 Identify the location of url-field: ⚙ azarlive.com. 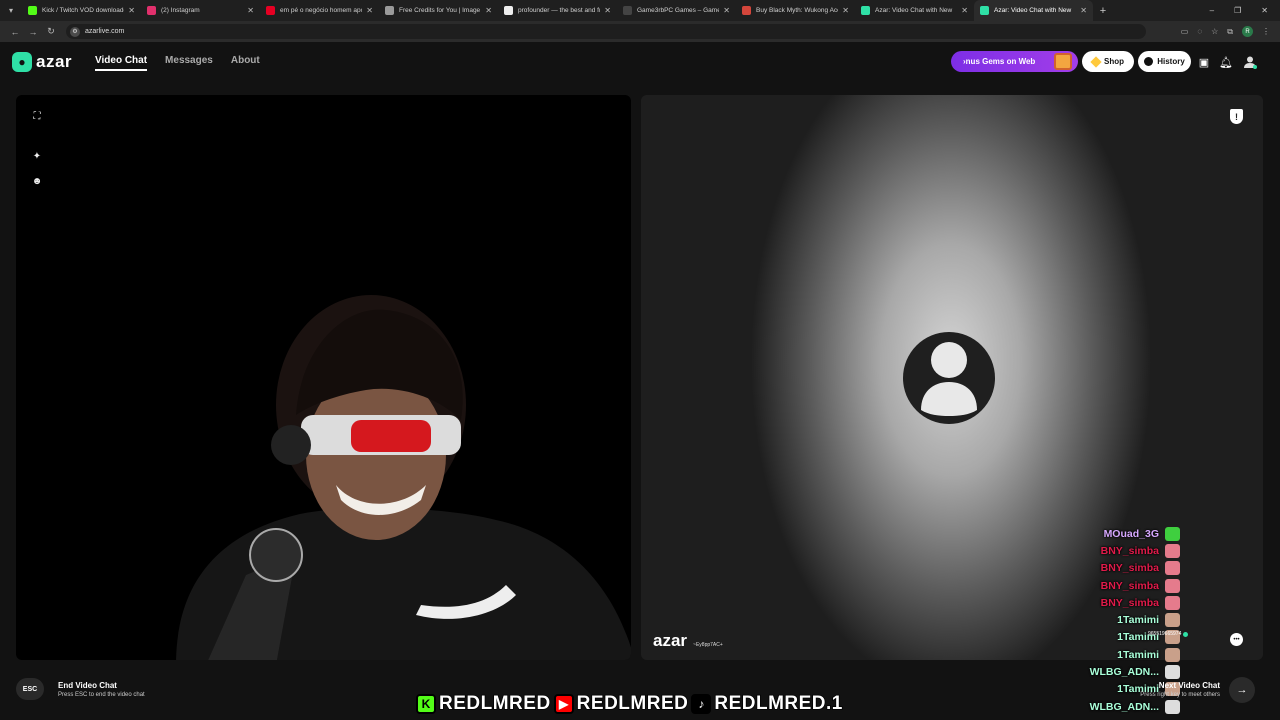
(606, 31).